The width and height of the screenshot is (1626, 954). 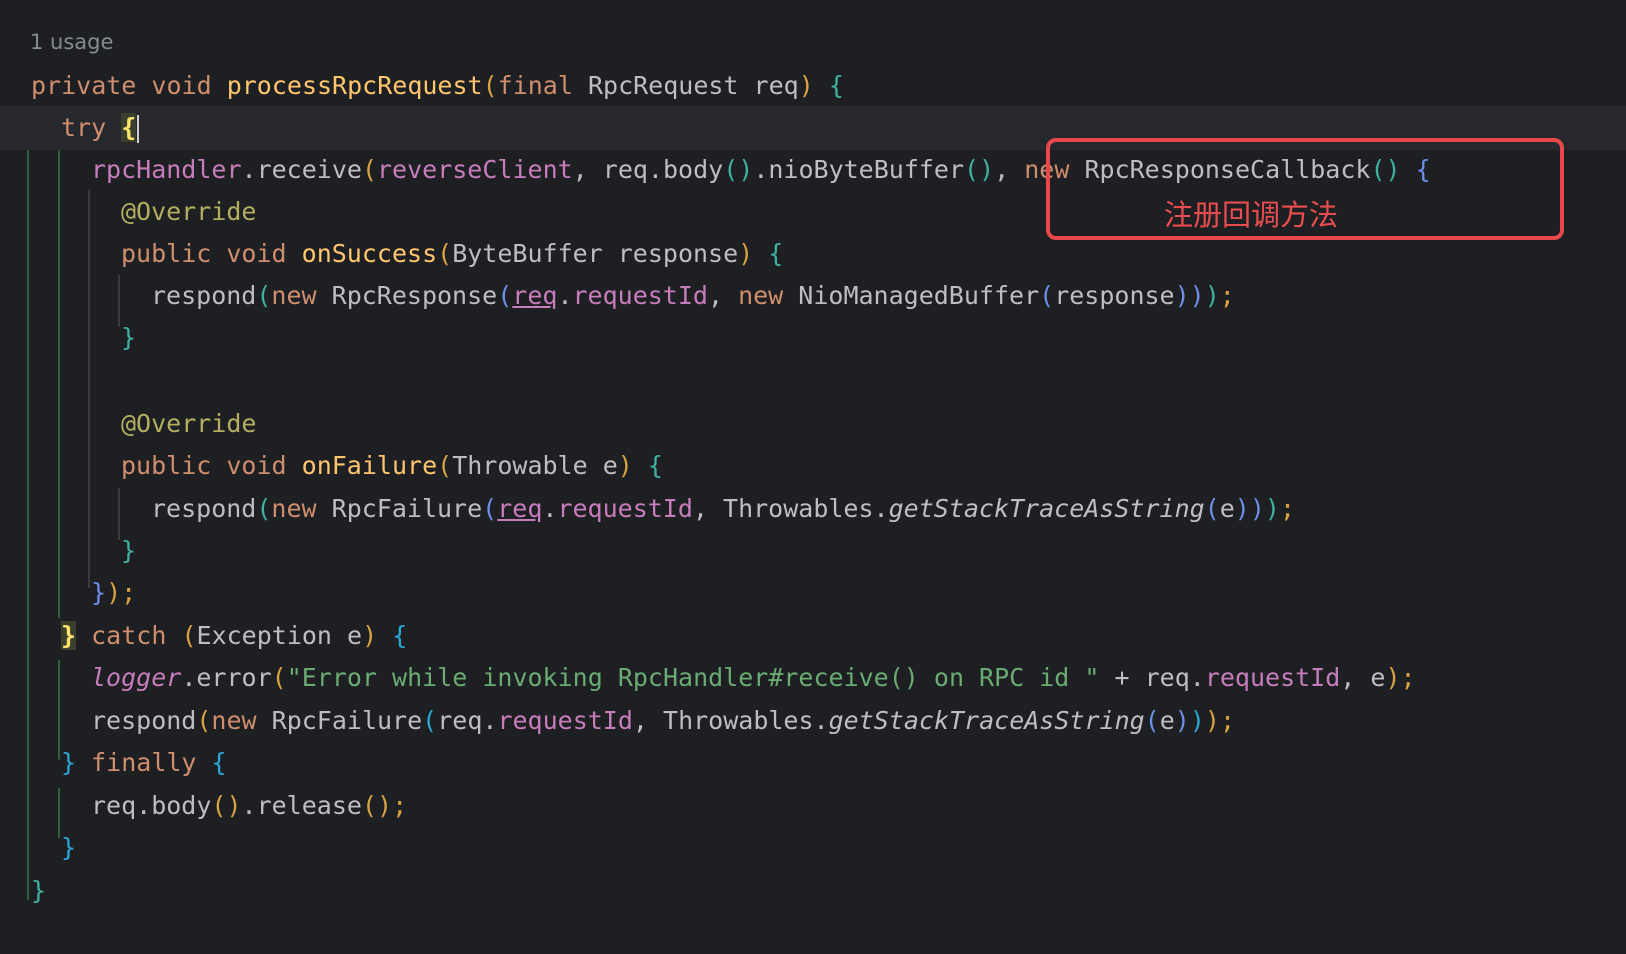 What do you see at coordinates (746, 720) in the screenshot?
I see `class-name: Throwables.` at bounding box center [746, 720].